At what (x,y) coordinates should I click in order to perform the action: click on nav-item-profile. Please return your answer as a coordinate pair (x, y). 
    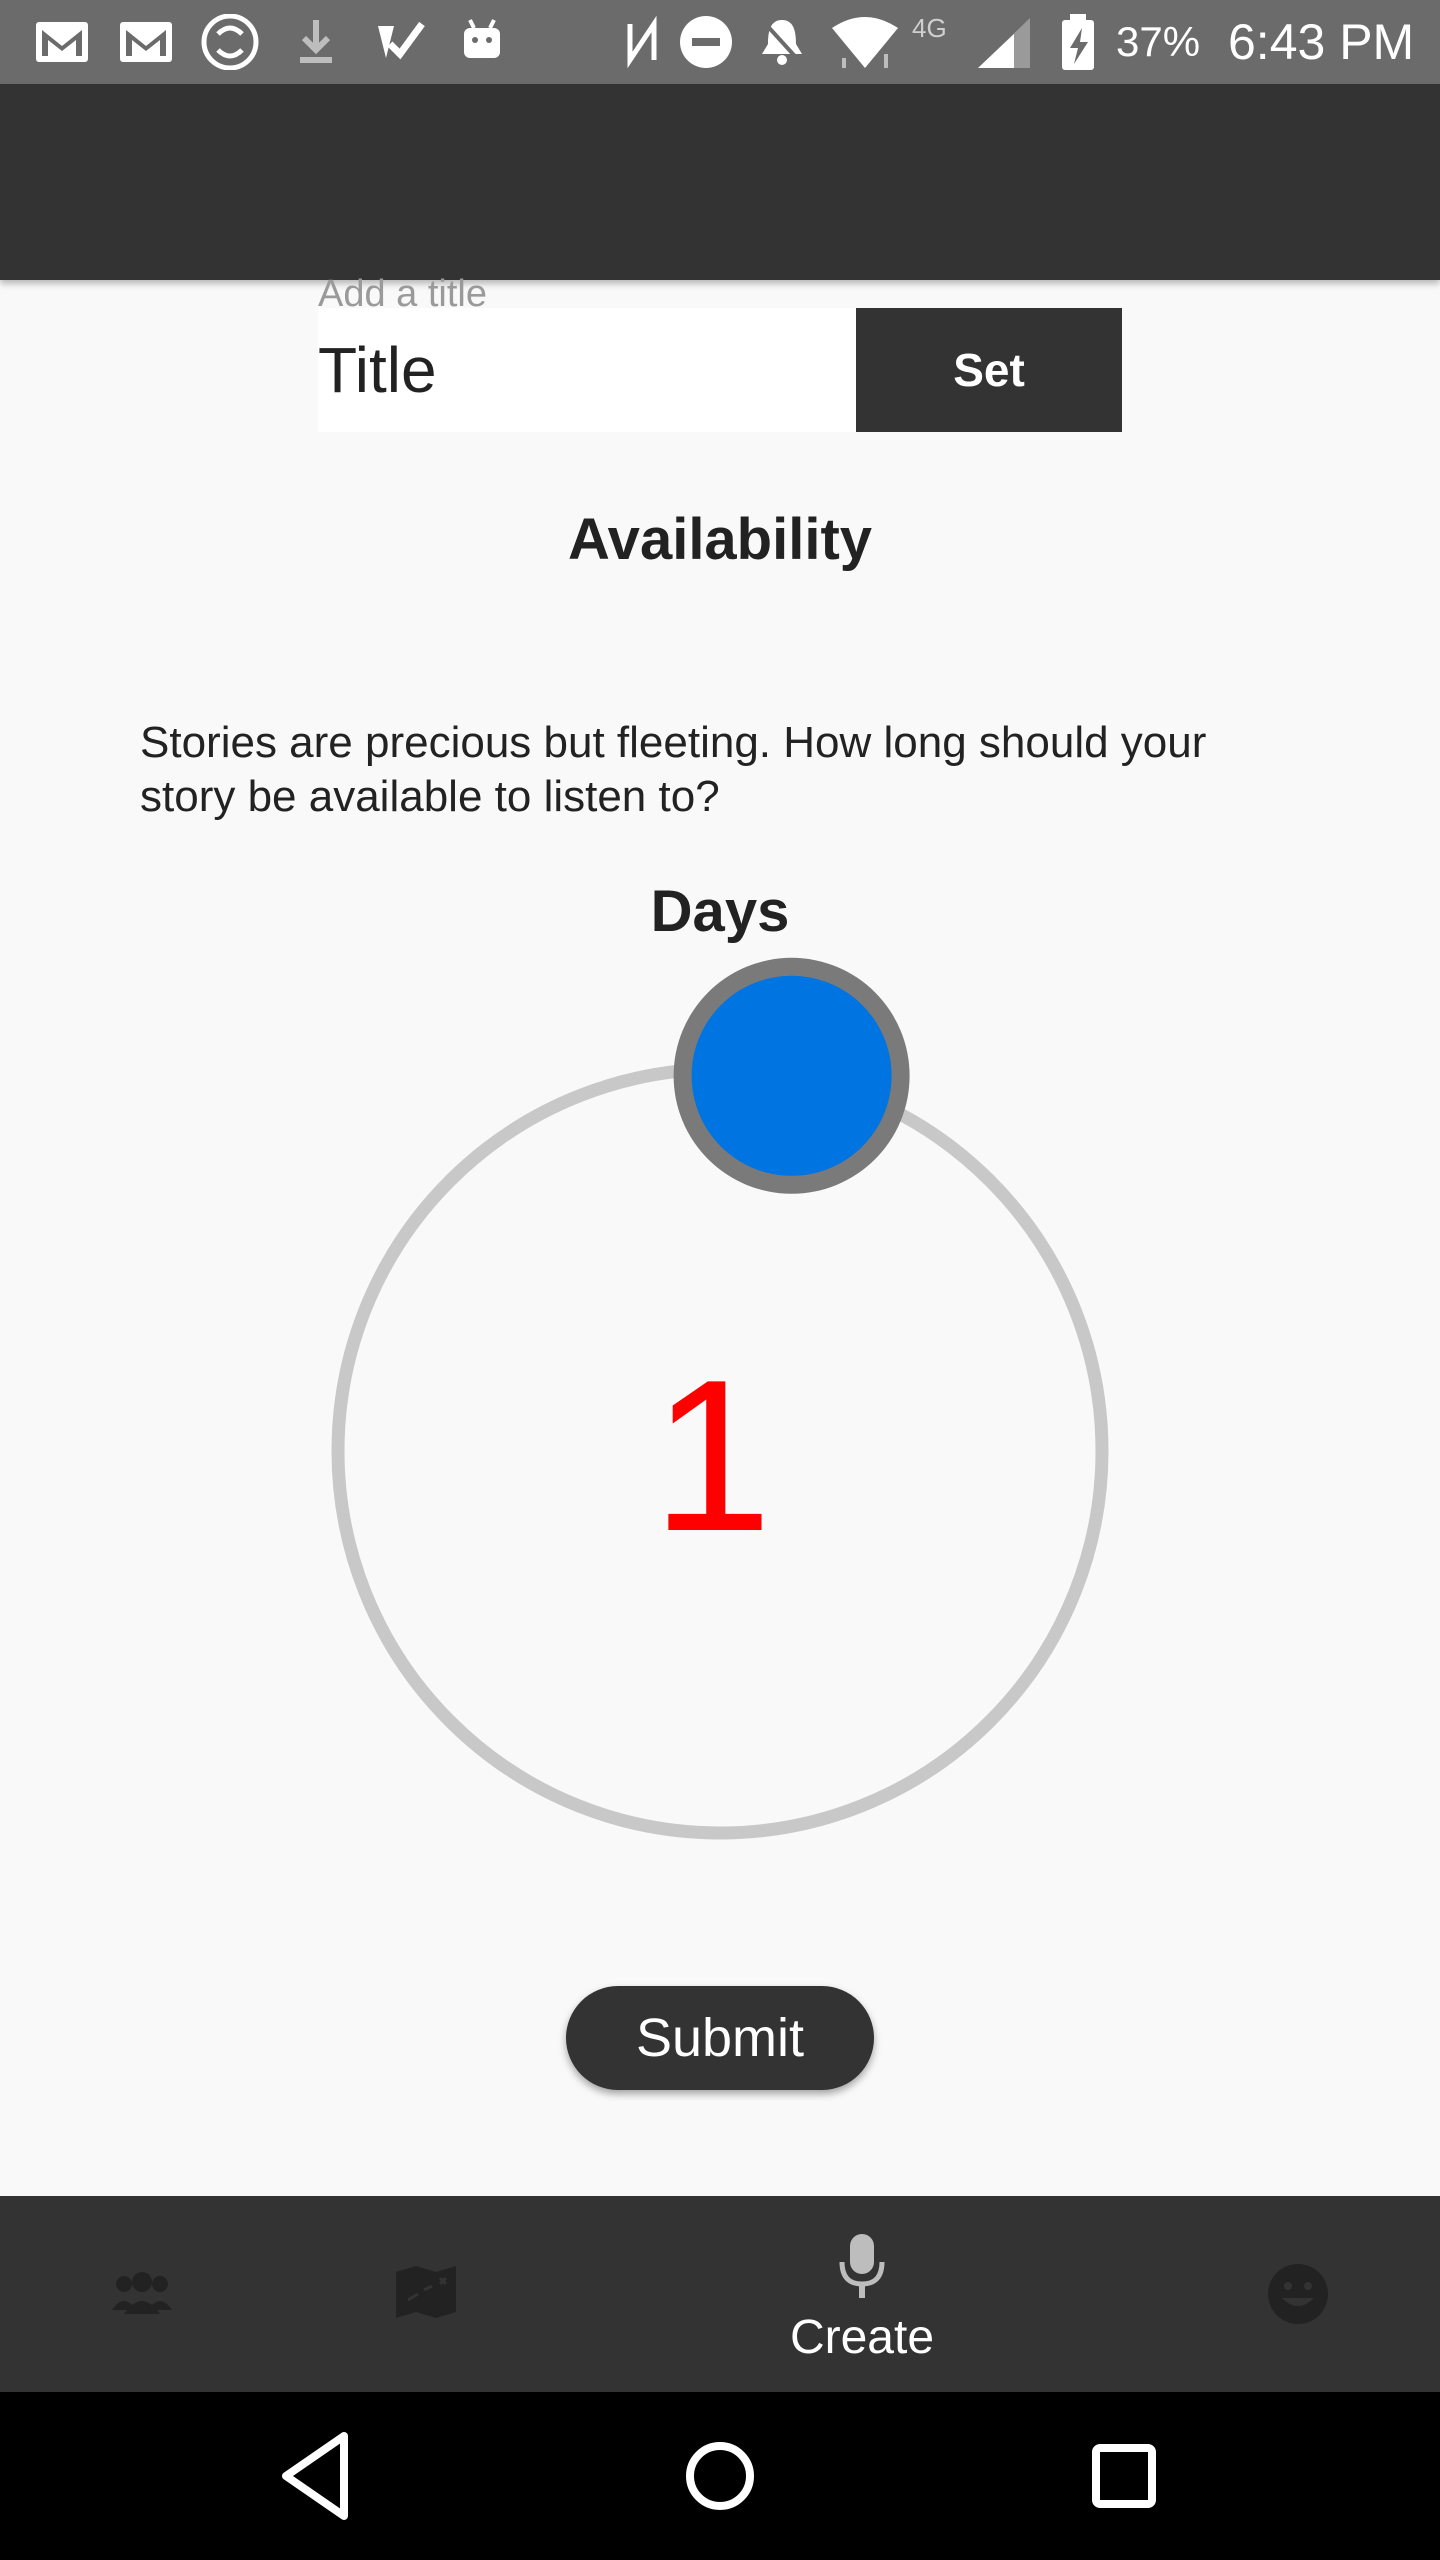
    Looking at the image, I should click on (1298, 2294).